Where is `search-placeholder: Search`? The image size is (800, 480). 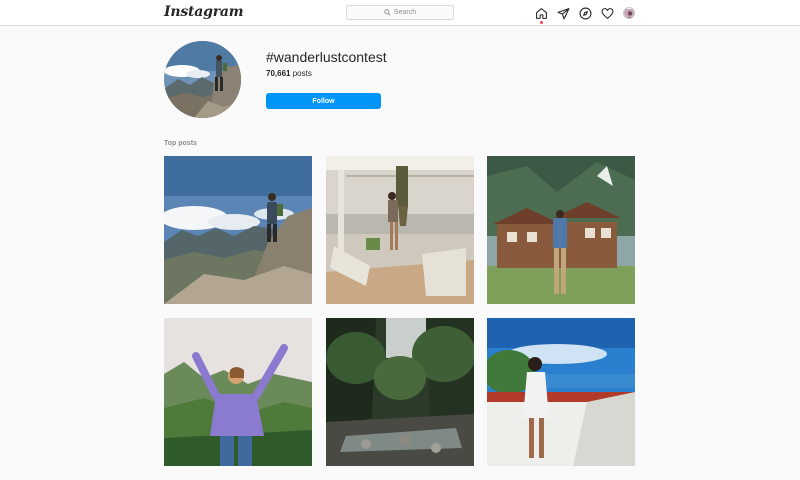 search-placeholder: Search is located at coordinates (405, 12).